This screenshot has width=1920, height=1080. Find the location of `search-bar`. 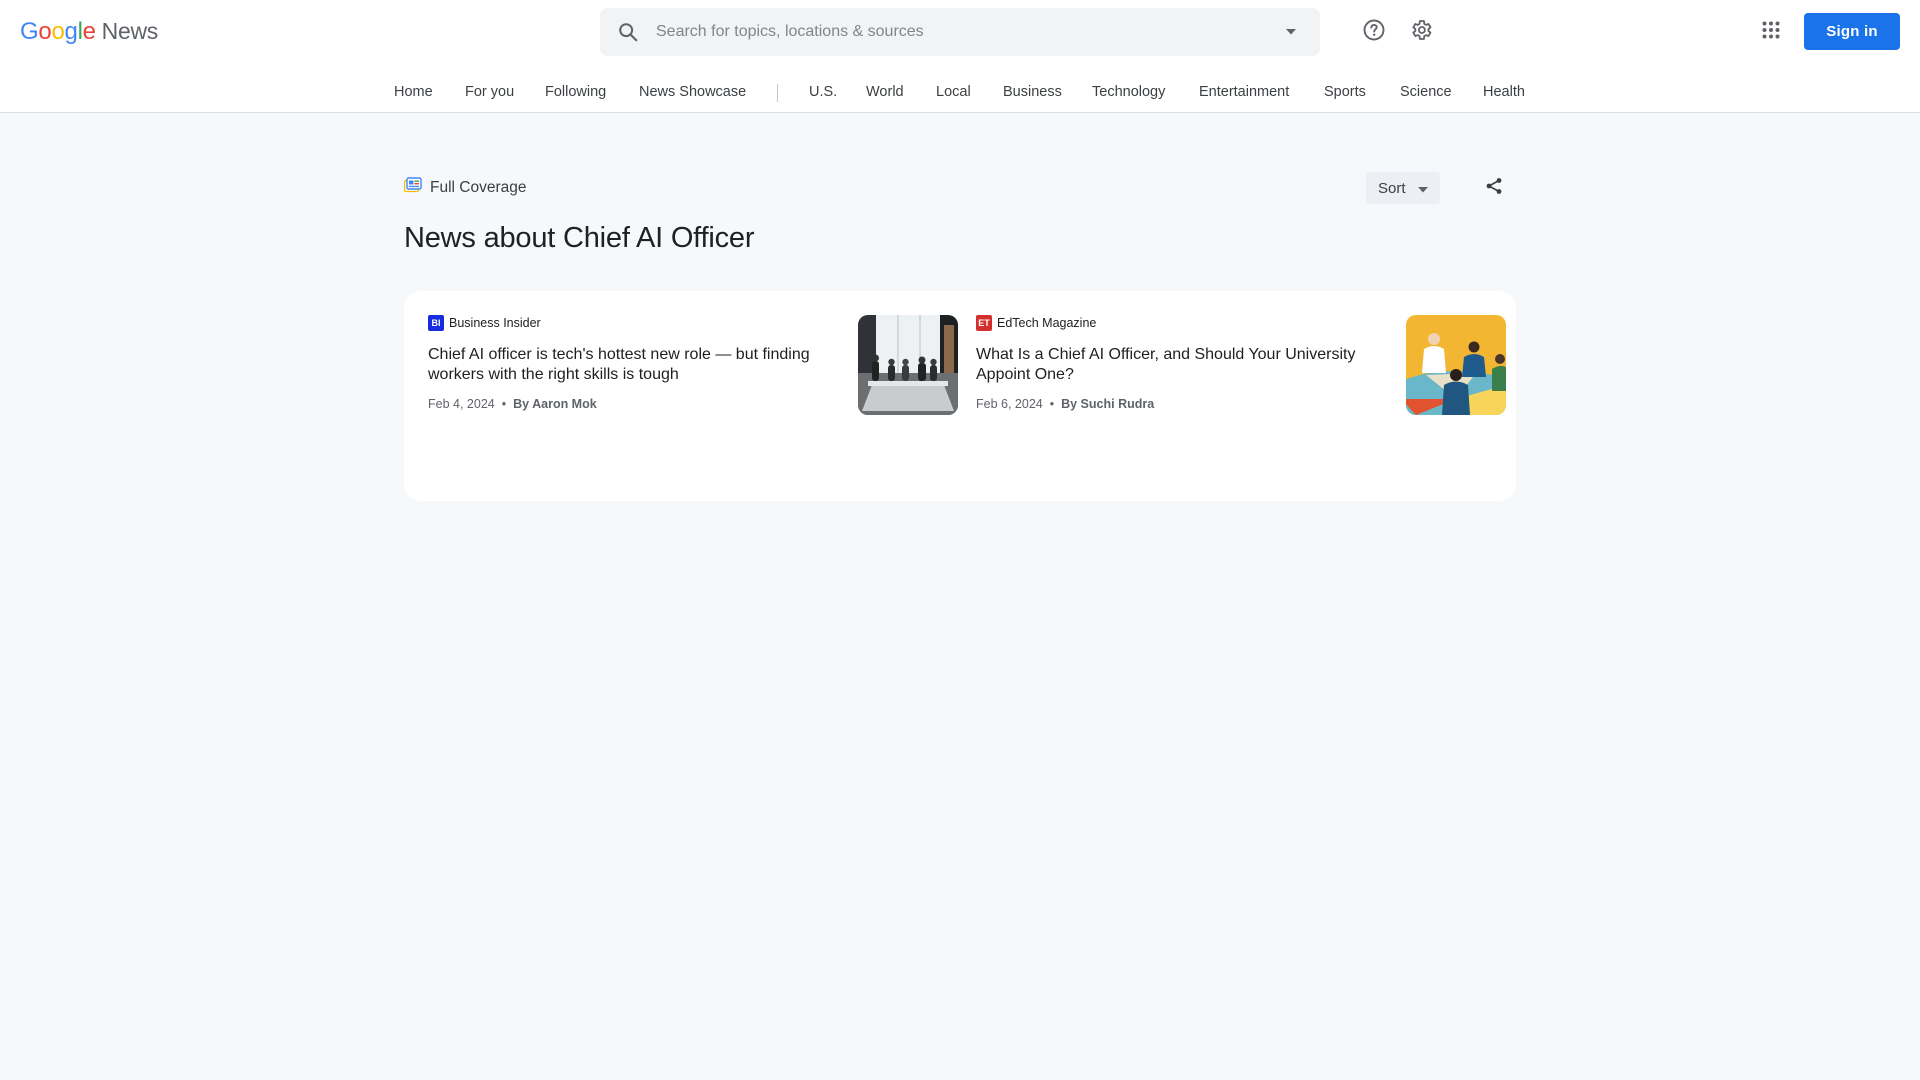

search-bar is located at coordinates (960, 32).